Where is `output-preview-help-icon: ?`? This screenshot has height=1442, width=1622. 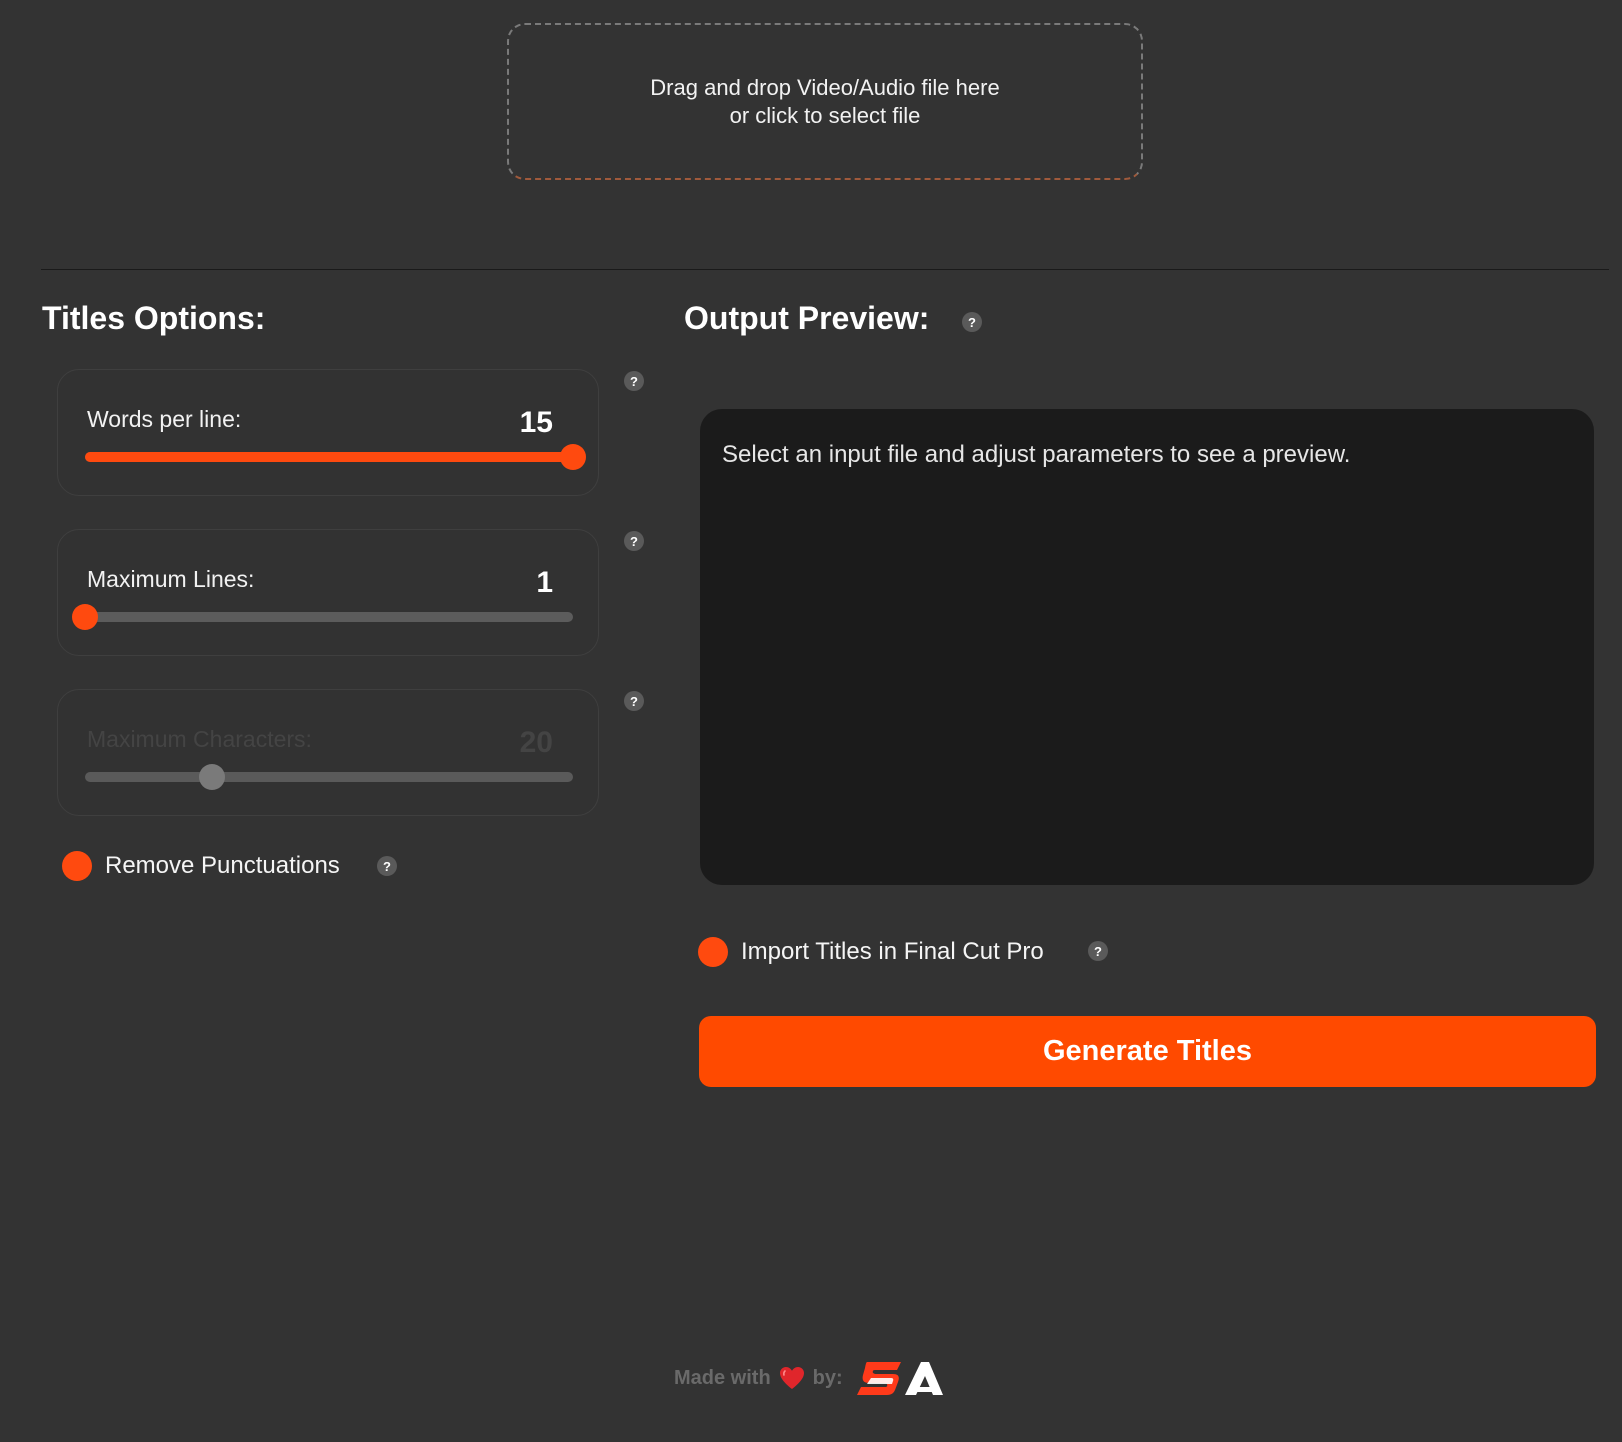 output-preview-help-icon: ? is located at coordinates (972, 322).